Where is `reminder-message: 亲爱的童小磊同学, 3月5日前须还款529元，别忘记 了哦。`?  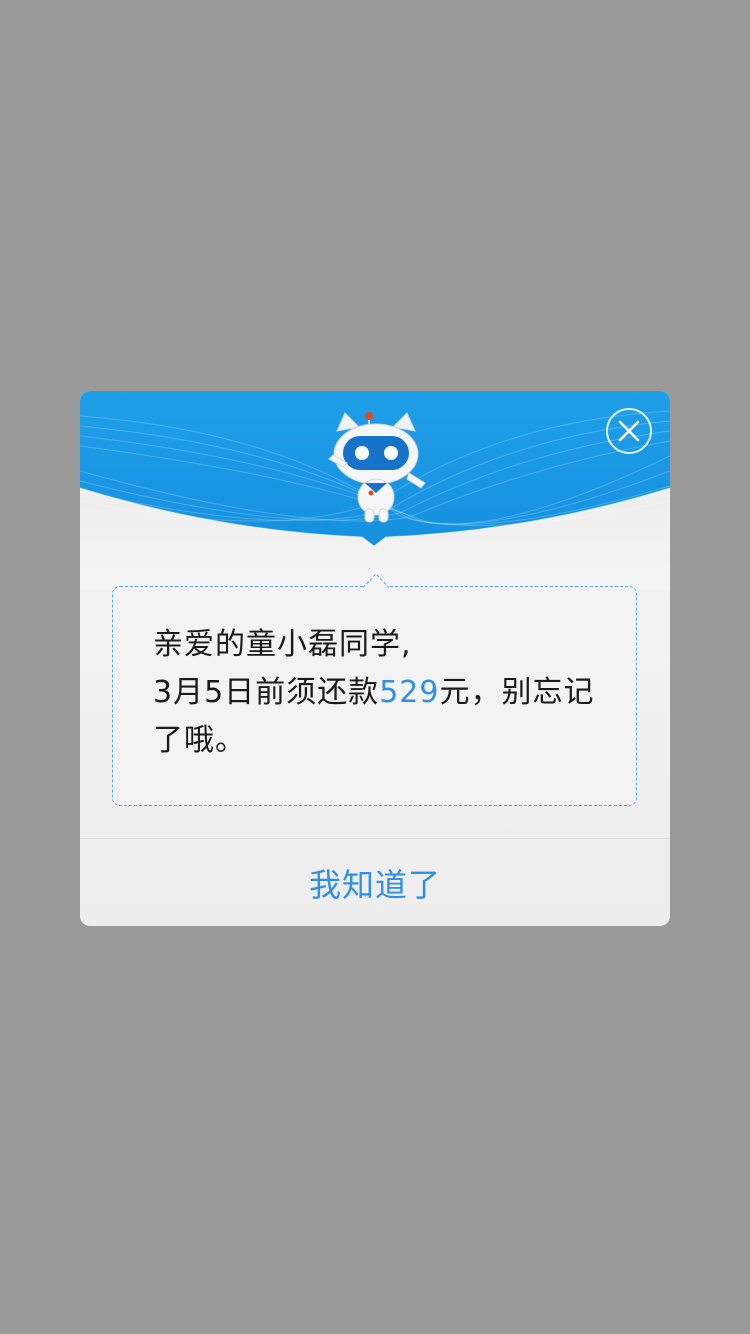 reminder-message: 亲爱的童小磊同学, 3月5日前须还款529元，别忘记 了哦。 is located at coordinates (383, 693).